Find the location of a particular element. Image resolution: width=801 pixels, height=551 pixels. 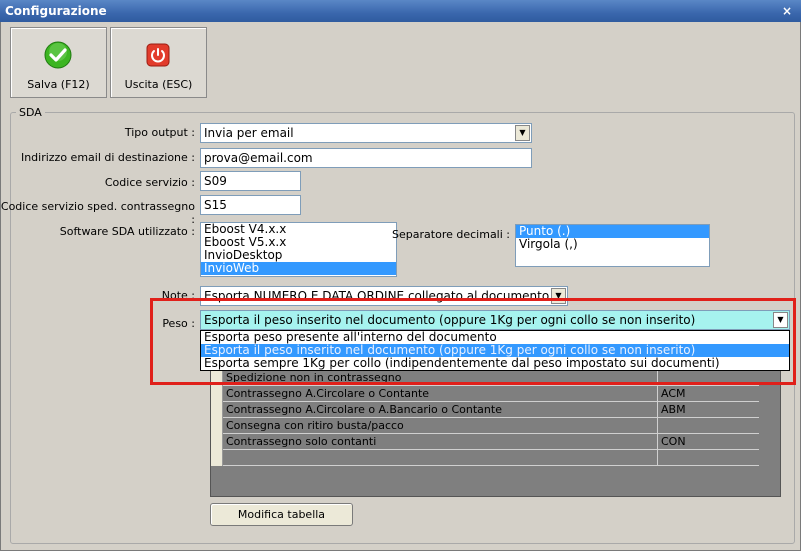

codice-servizio-label: Codice servizio : is located at coordinates (149, 182).